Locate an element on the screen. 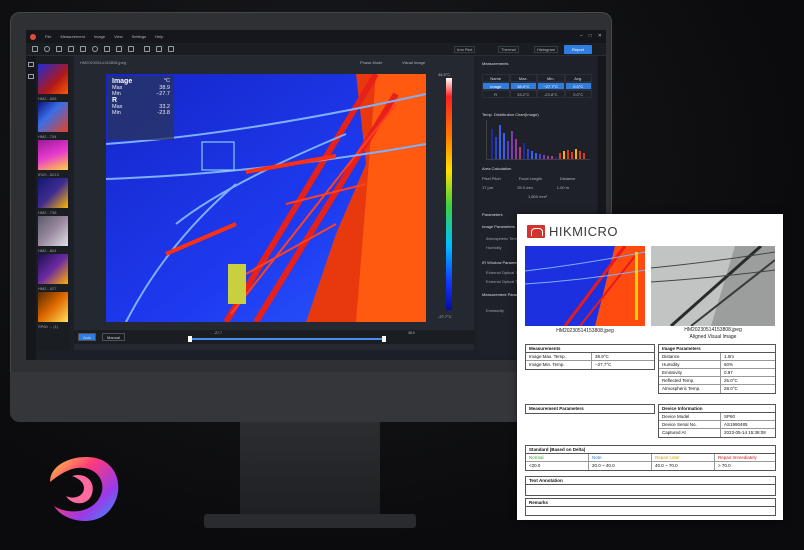  histogram-title: Temp. Distribution Chart(Image) is located at coordinates (510, 114).